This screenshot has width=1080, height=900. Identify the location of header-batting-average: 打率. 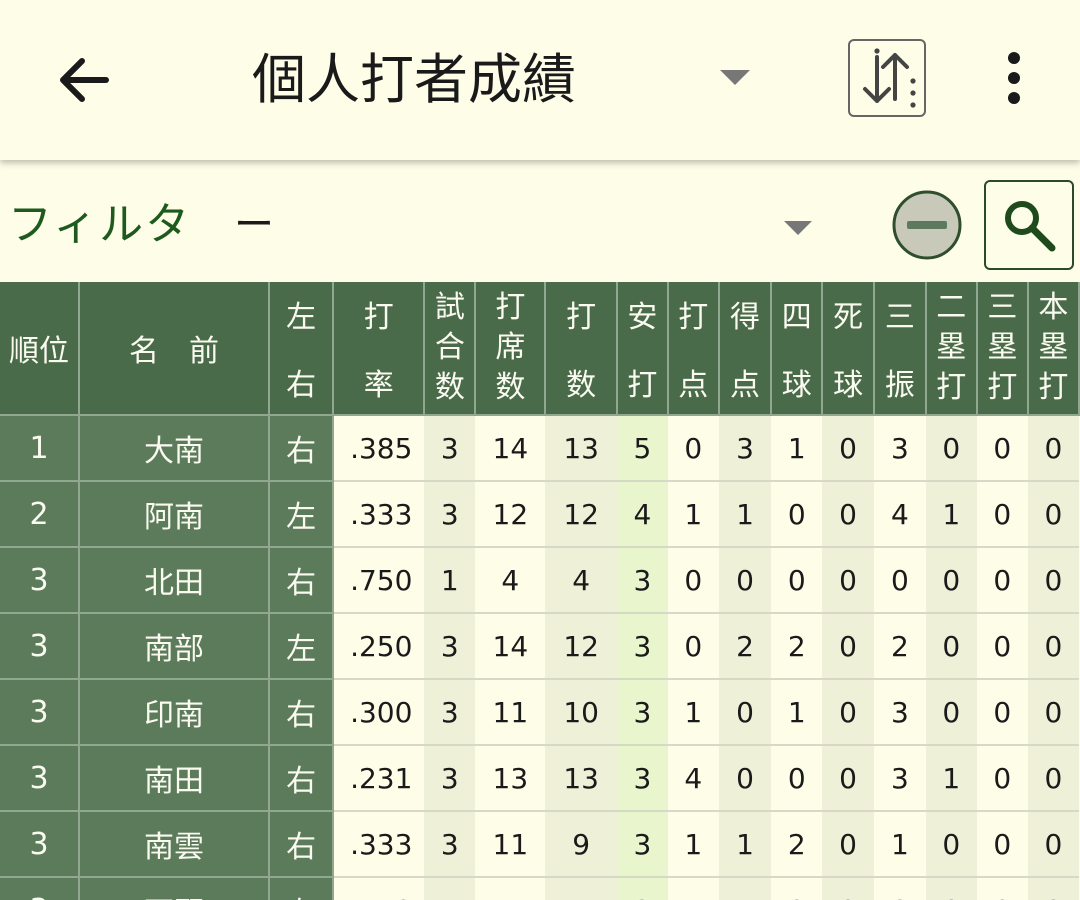
(379, 349).